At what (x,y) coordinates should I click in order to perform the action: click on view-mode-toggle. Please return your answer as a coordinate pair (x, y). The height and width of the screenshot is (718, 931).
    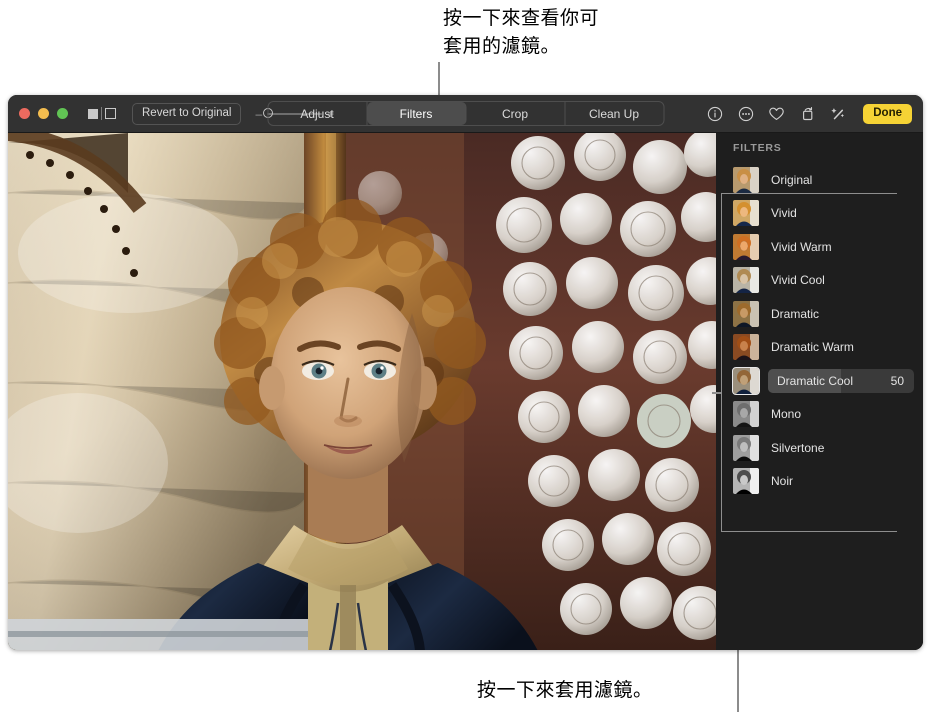
    Looking at the image, I should click on (102, 113).